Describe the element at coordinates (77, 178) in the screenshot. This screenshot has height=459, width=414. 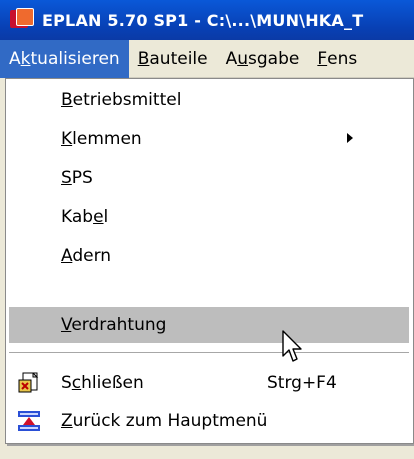
I see `menu-item-label: SPS` at that location.